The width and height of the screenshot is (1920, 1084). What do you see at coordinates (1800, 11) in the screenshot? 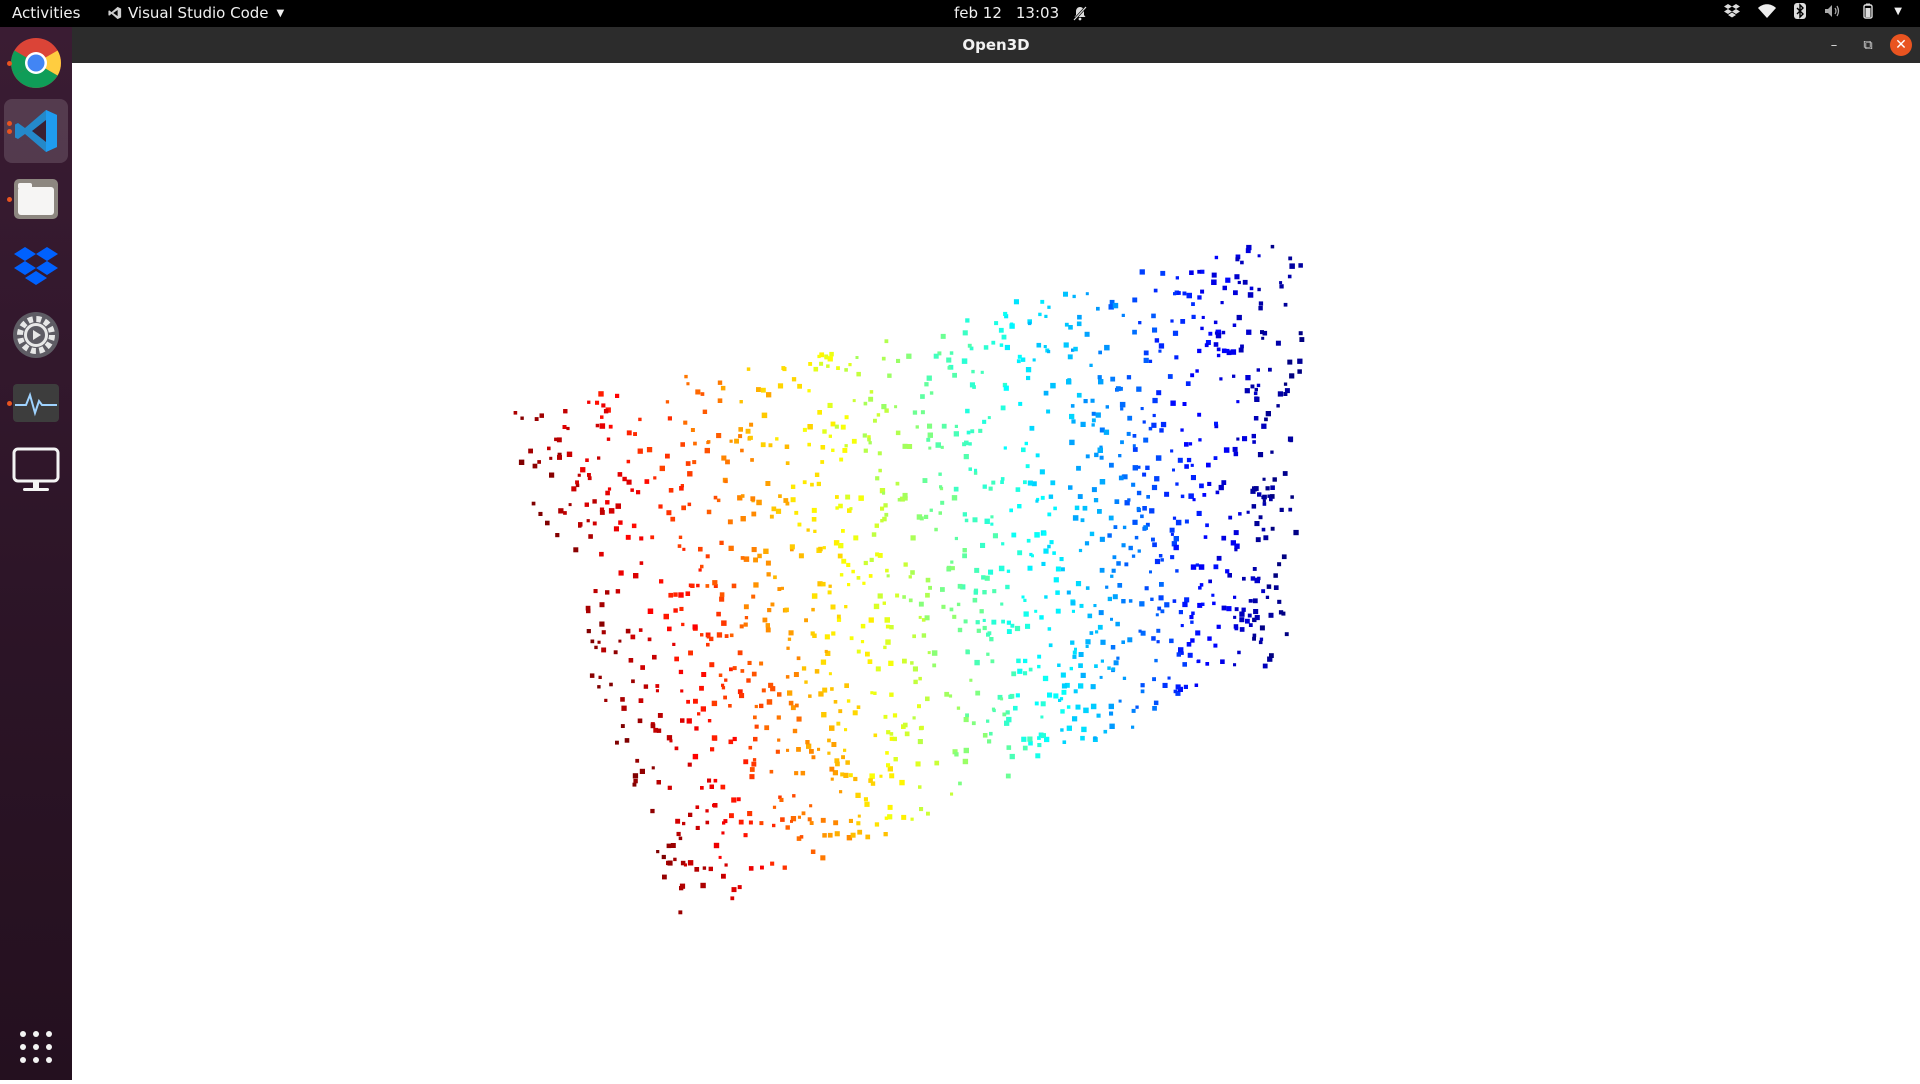
I see `bluetooth-icon` at bounding box center [1800, 11].